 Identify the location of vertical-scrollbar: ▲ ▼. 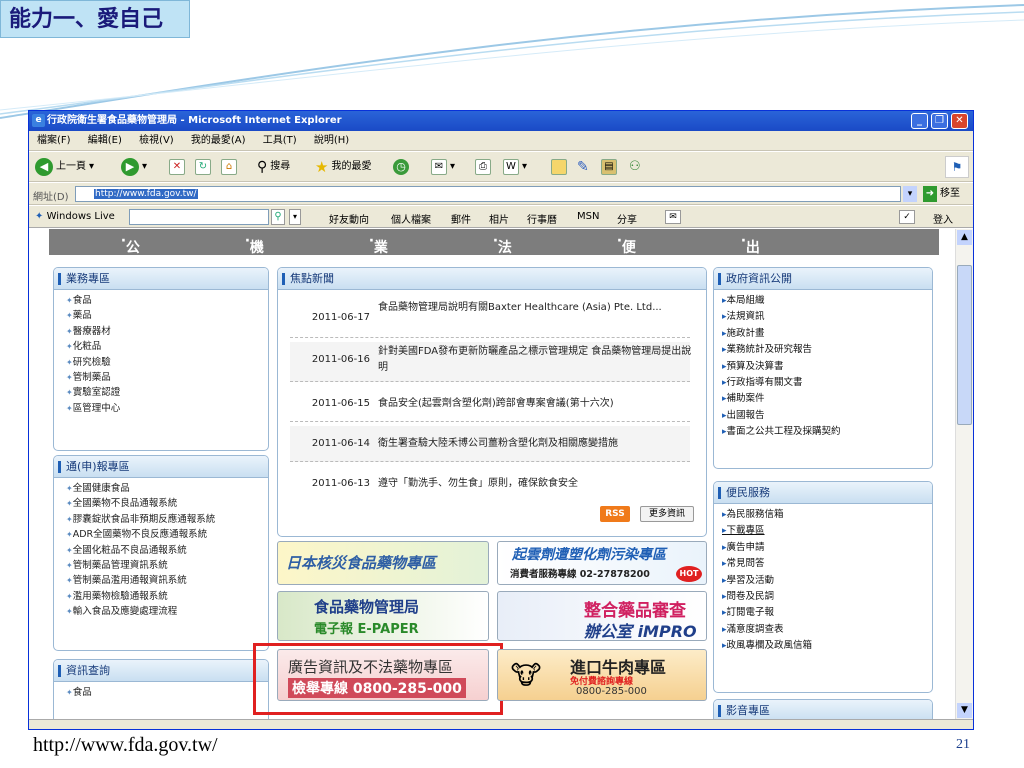
(964, 474).